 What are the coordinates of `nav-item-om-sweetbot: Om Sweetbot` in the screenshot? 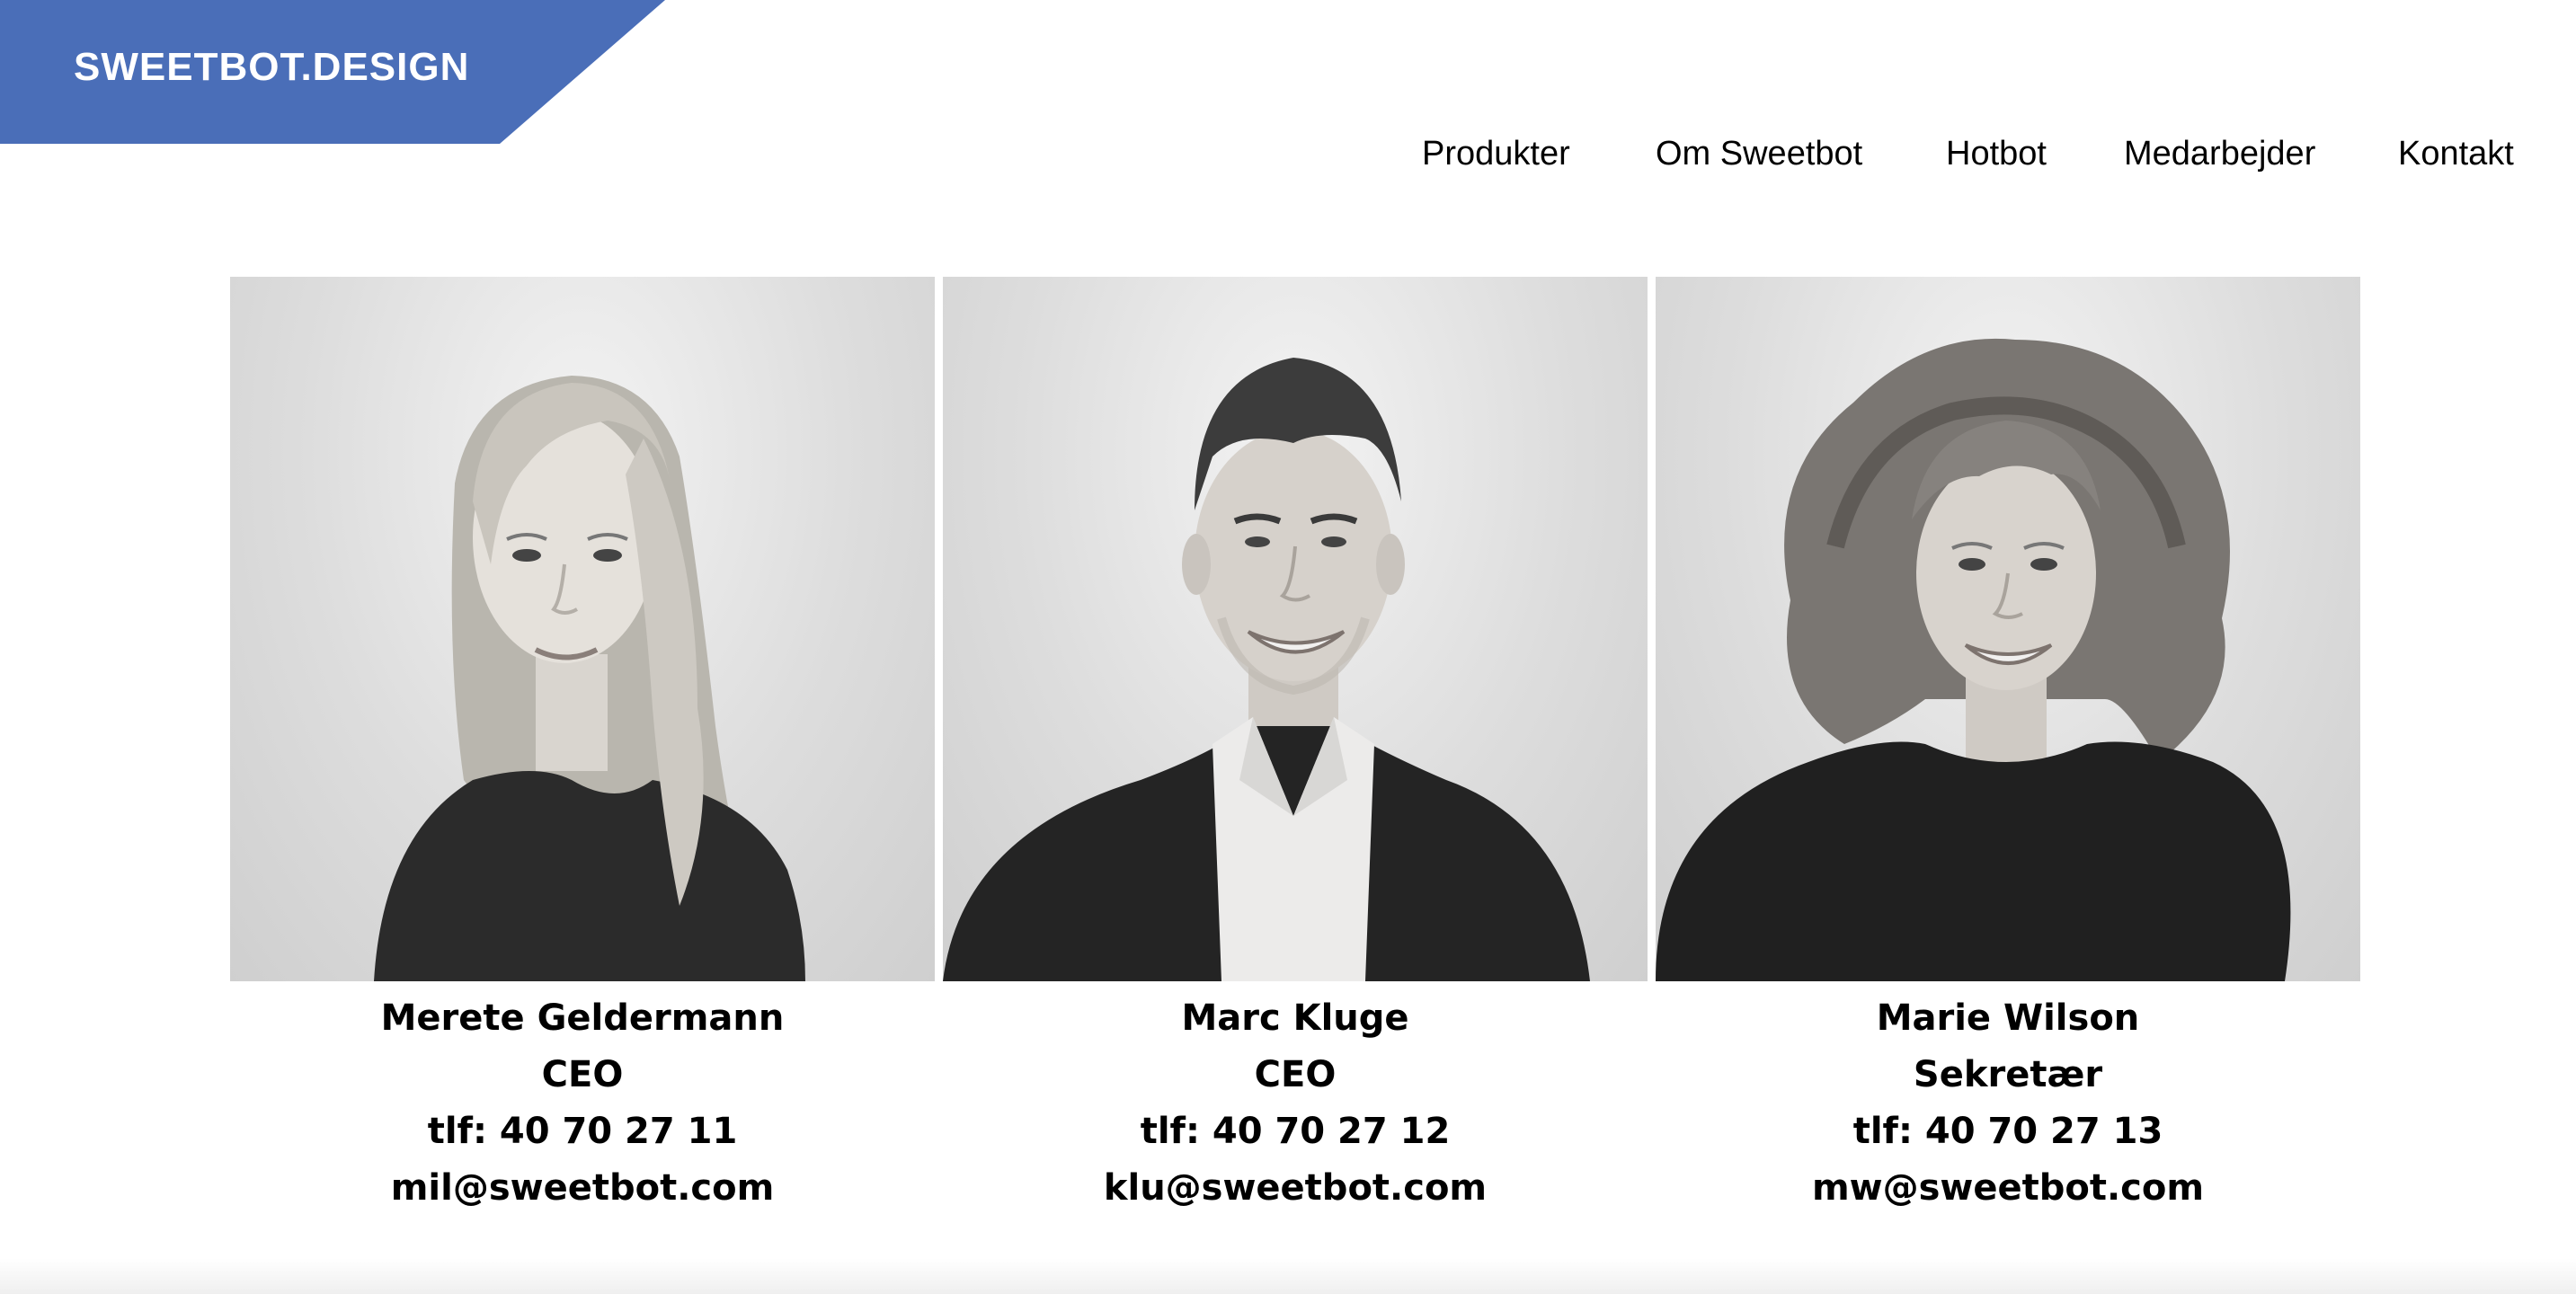 It's located at (1759, 154).